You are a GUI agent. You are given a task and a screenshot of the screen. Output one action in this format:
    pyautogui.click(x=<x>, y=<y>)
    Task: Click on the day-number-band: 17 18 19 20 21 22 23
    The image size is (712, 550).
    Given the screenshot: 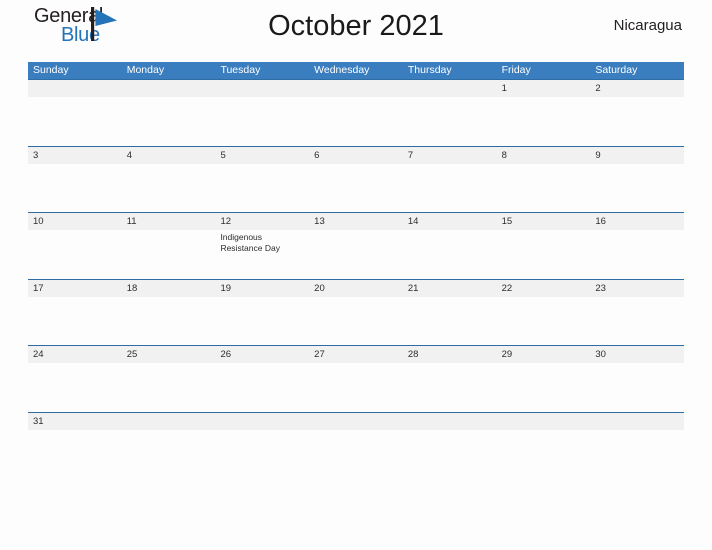 What is the action you would take?
    pyautogui.click(x=356, y=288)
    